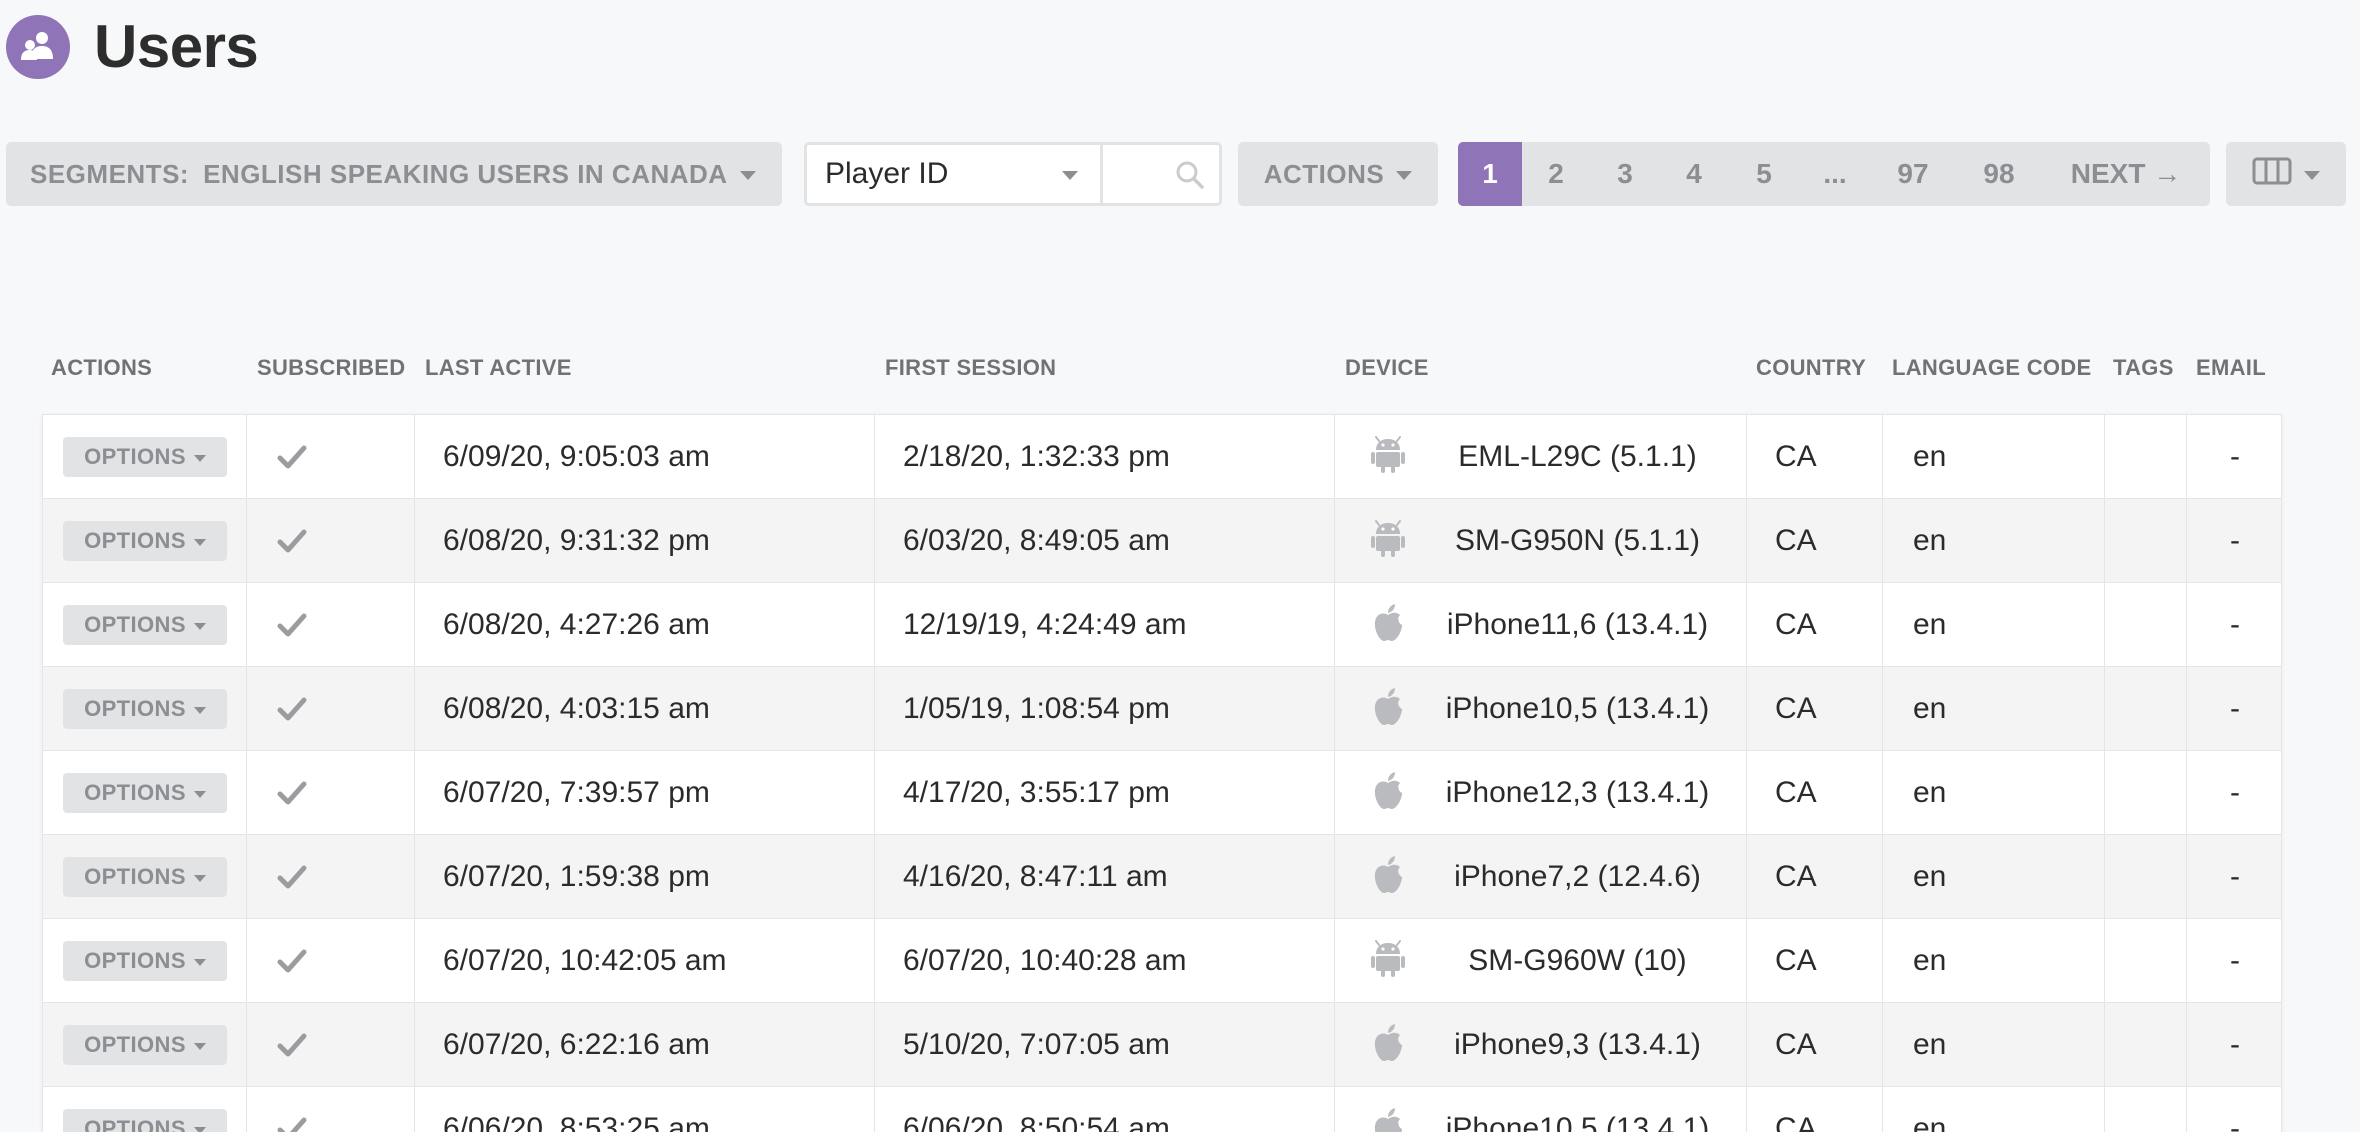 The height and width of the screenshot is (1132, 2360). What do you see at coordinates (955, 174) in the screenshot?
I see `search-field-select: Player ID` at bounding box center [955, 174].